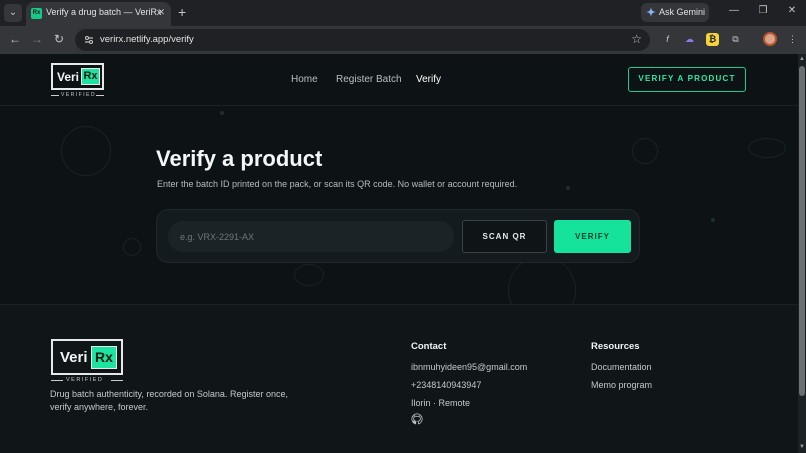  Describe the element at coordinates (104, 12) in the screenshot. I see `tab-title: Verify a drug batch — VeriRx` at that location.